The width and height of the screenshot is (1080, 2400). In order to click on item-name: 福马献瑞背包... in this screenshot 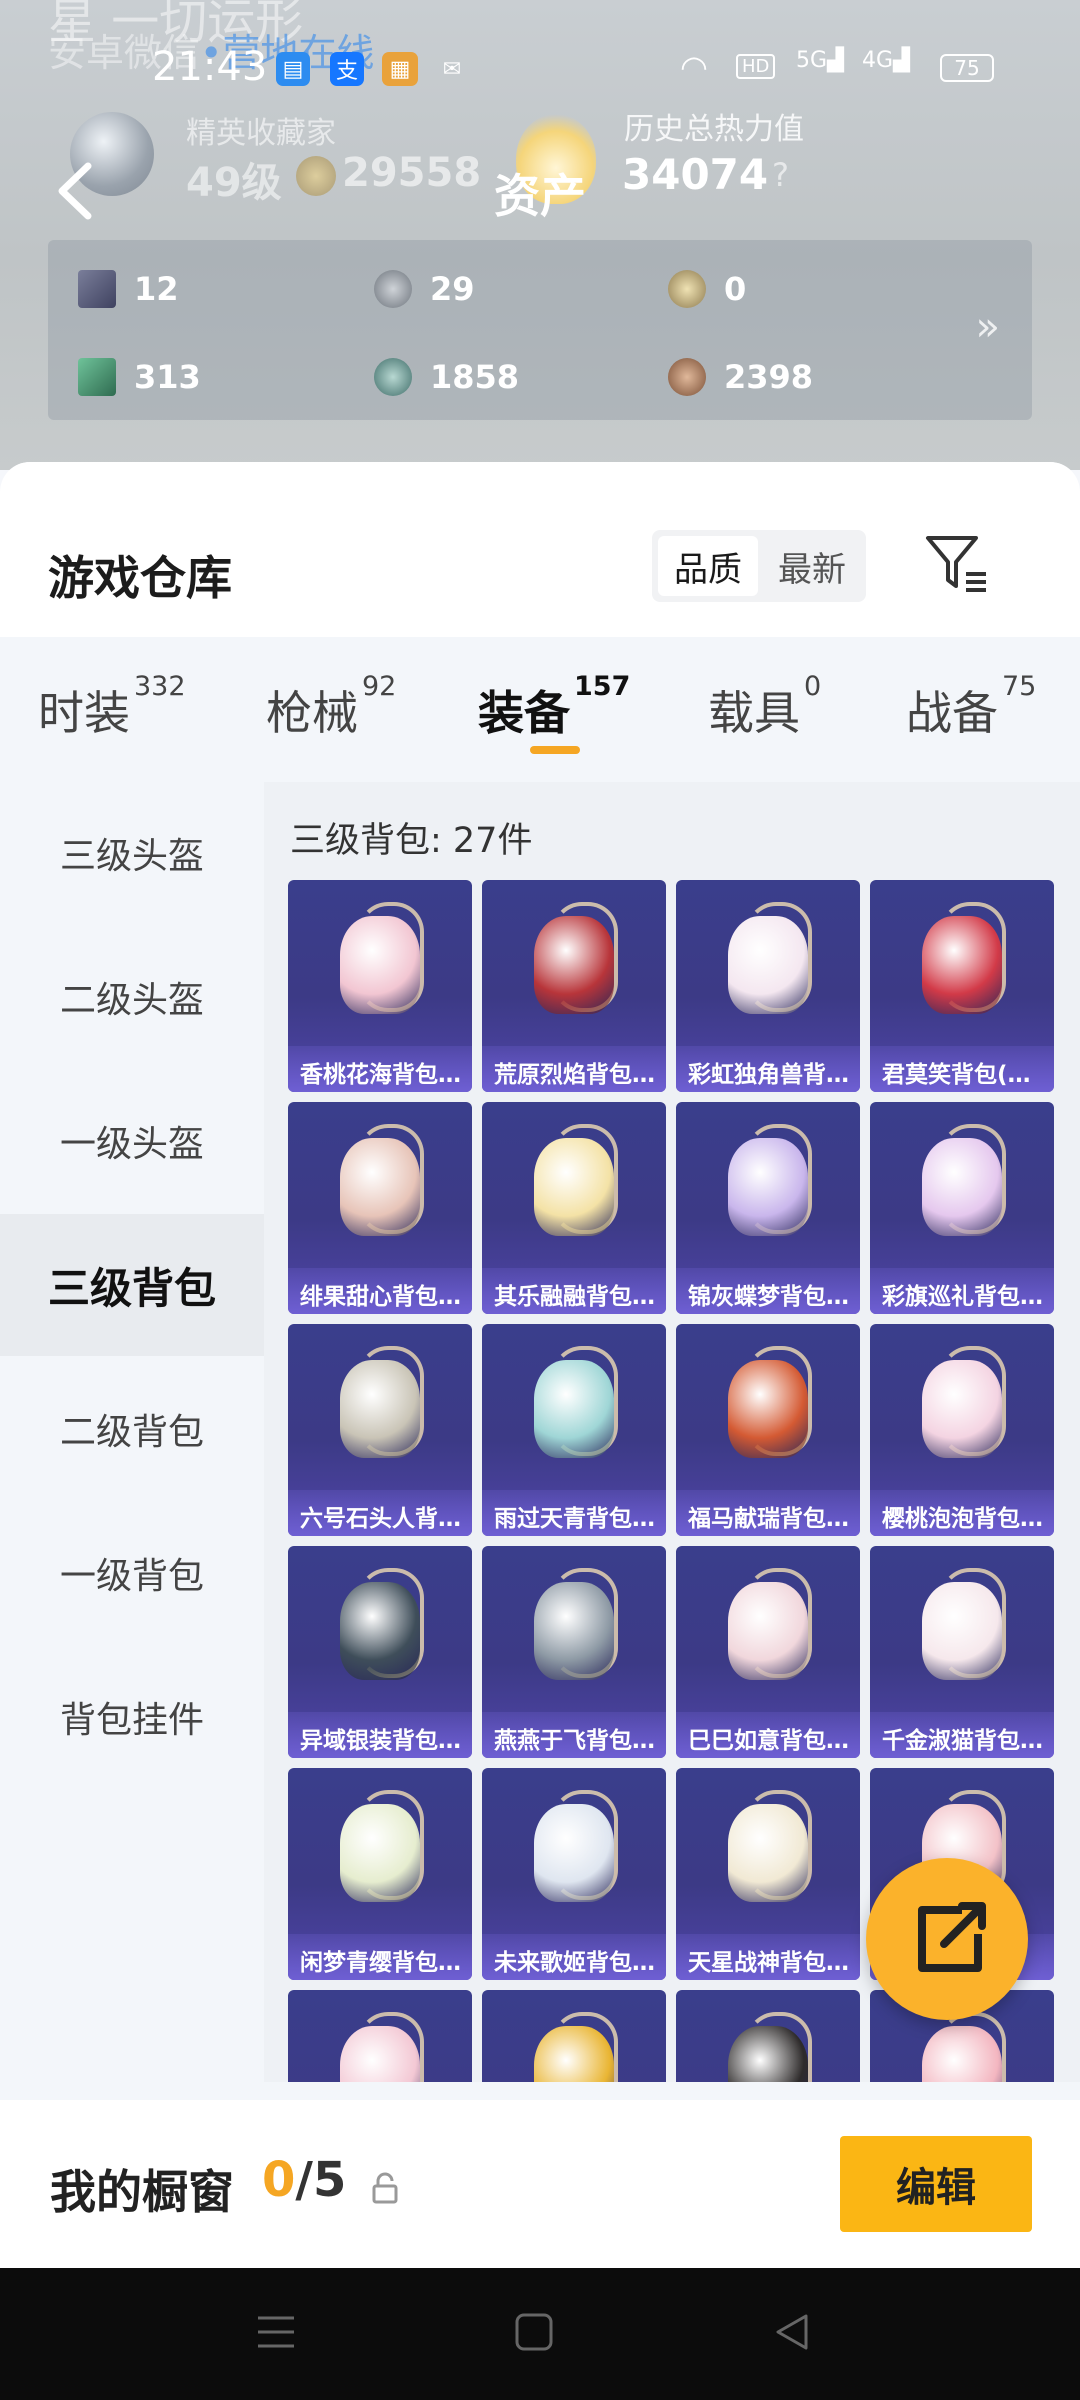, I will do `click(768, 1513)`.